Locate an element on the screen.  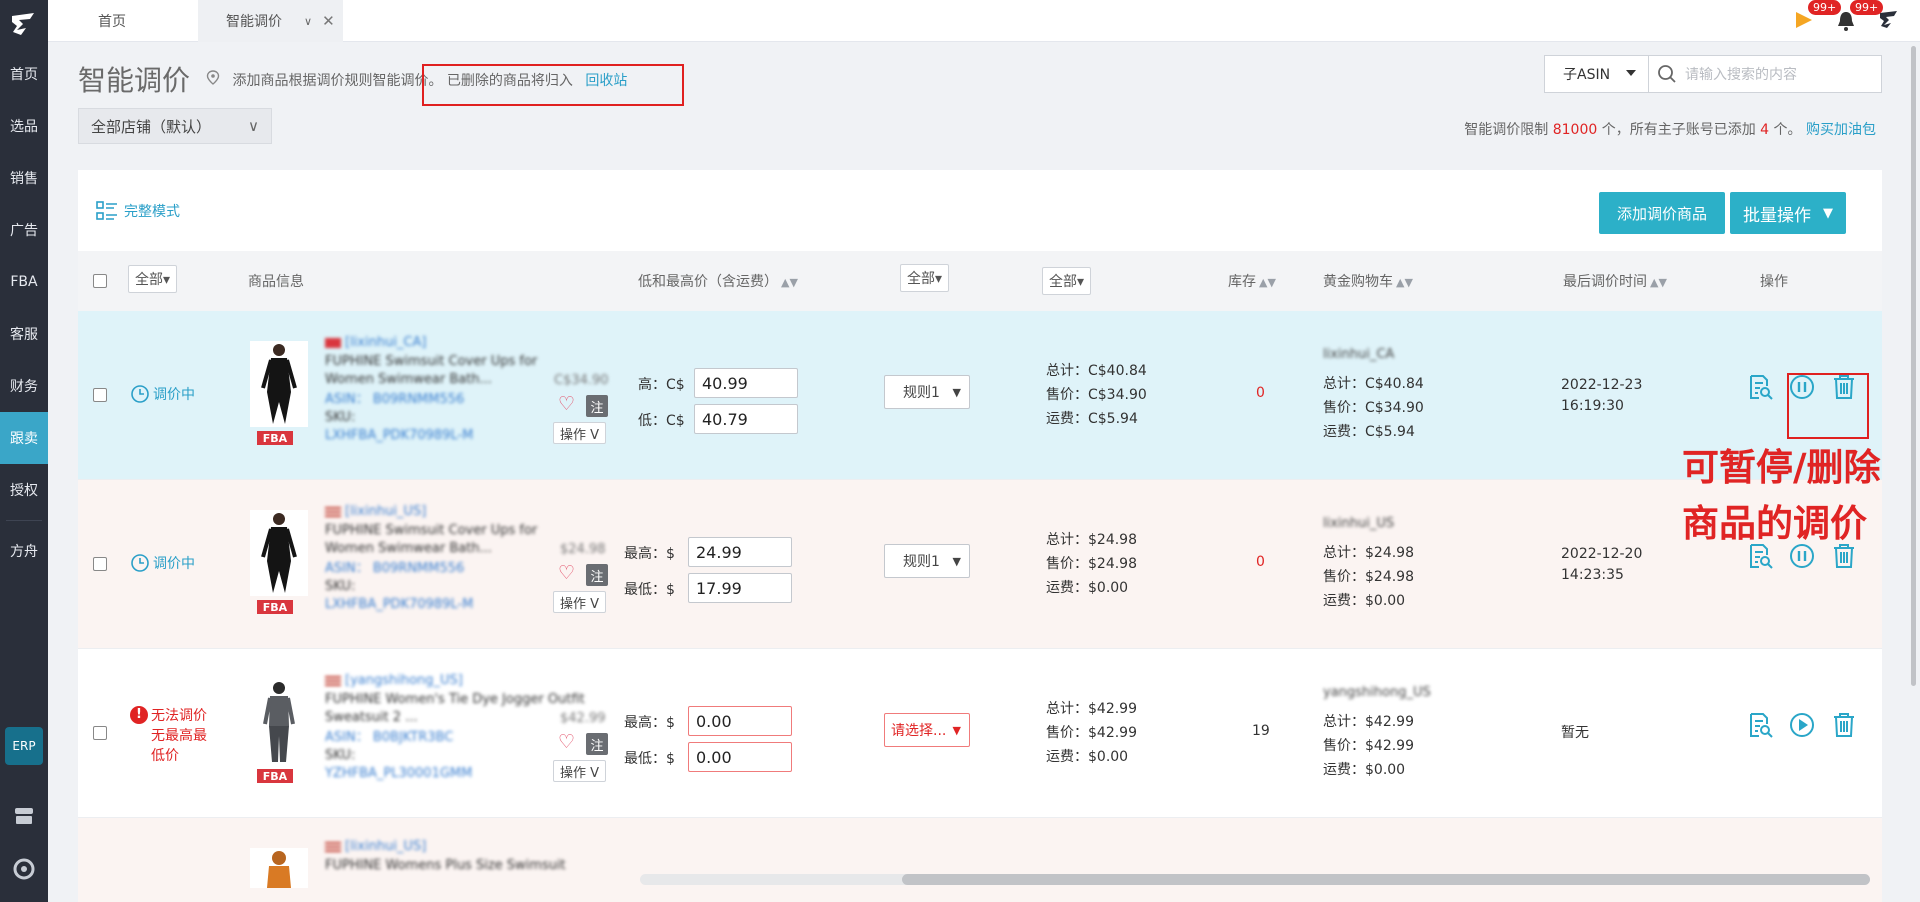
limit-total: 81000 is located at coordinates (1575, 130).